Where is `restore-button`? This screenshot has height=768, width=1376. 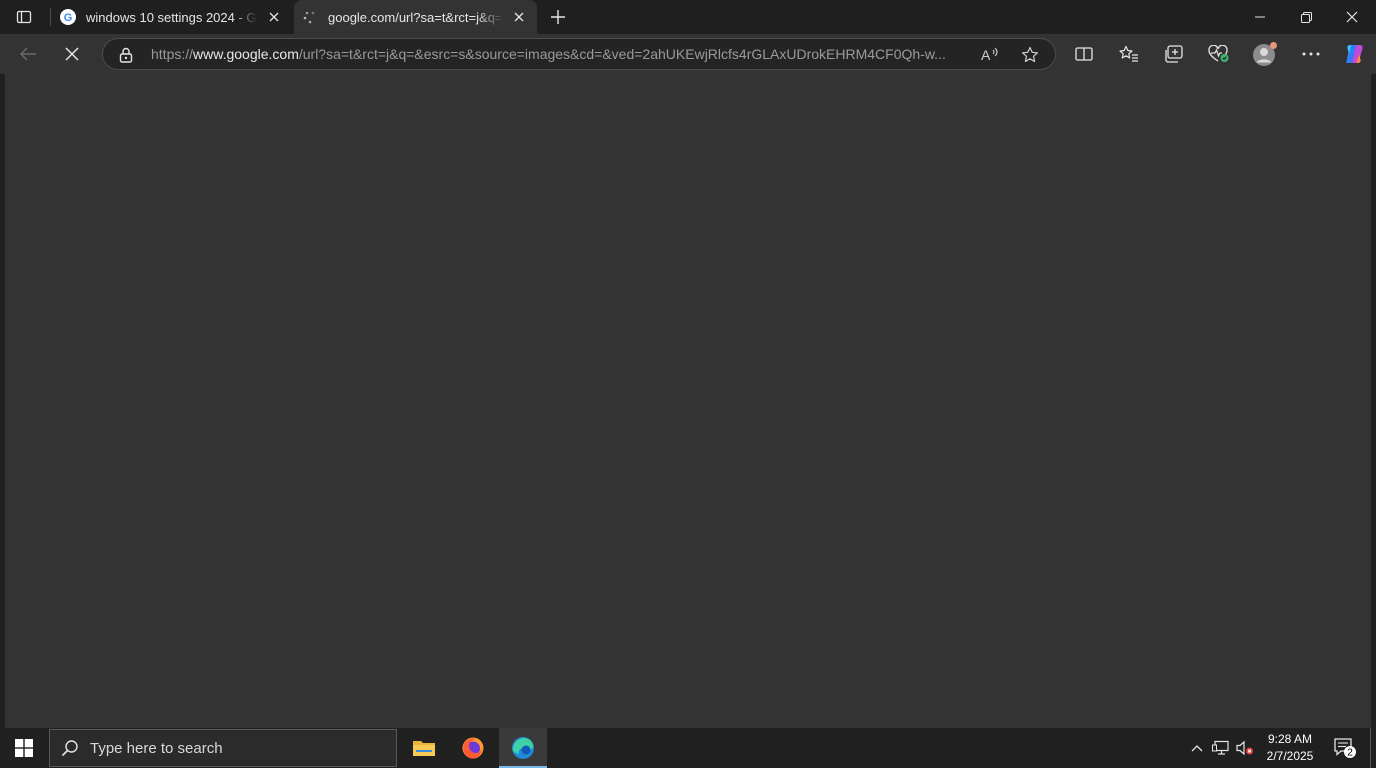
restore-button is located at coordinates (1306, 17).